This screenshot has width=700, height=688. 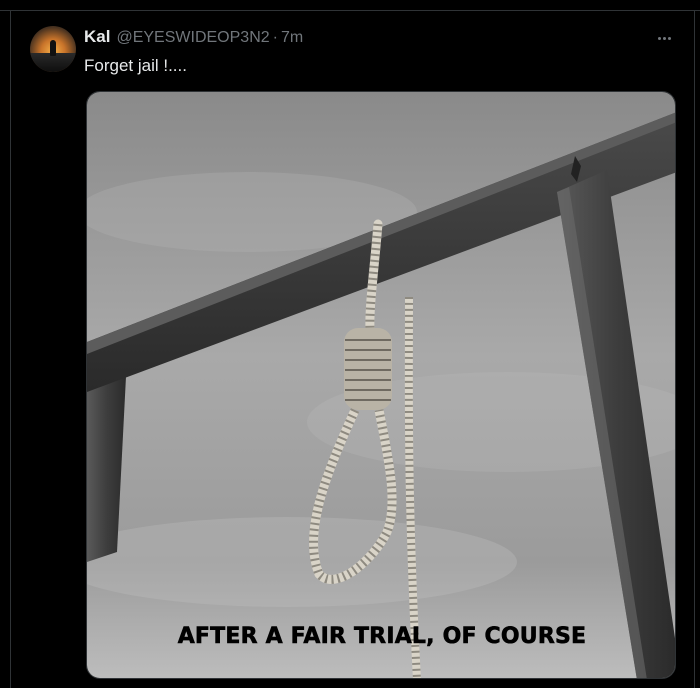 I want to click on timestamp: 7m, so click(x=292, y=38).